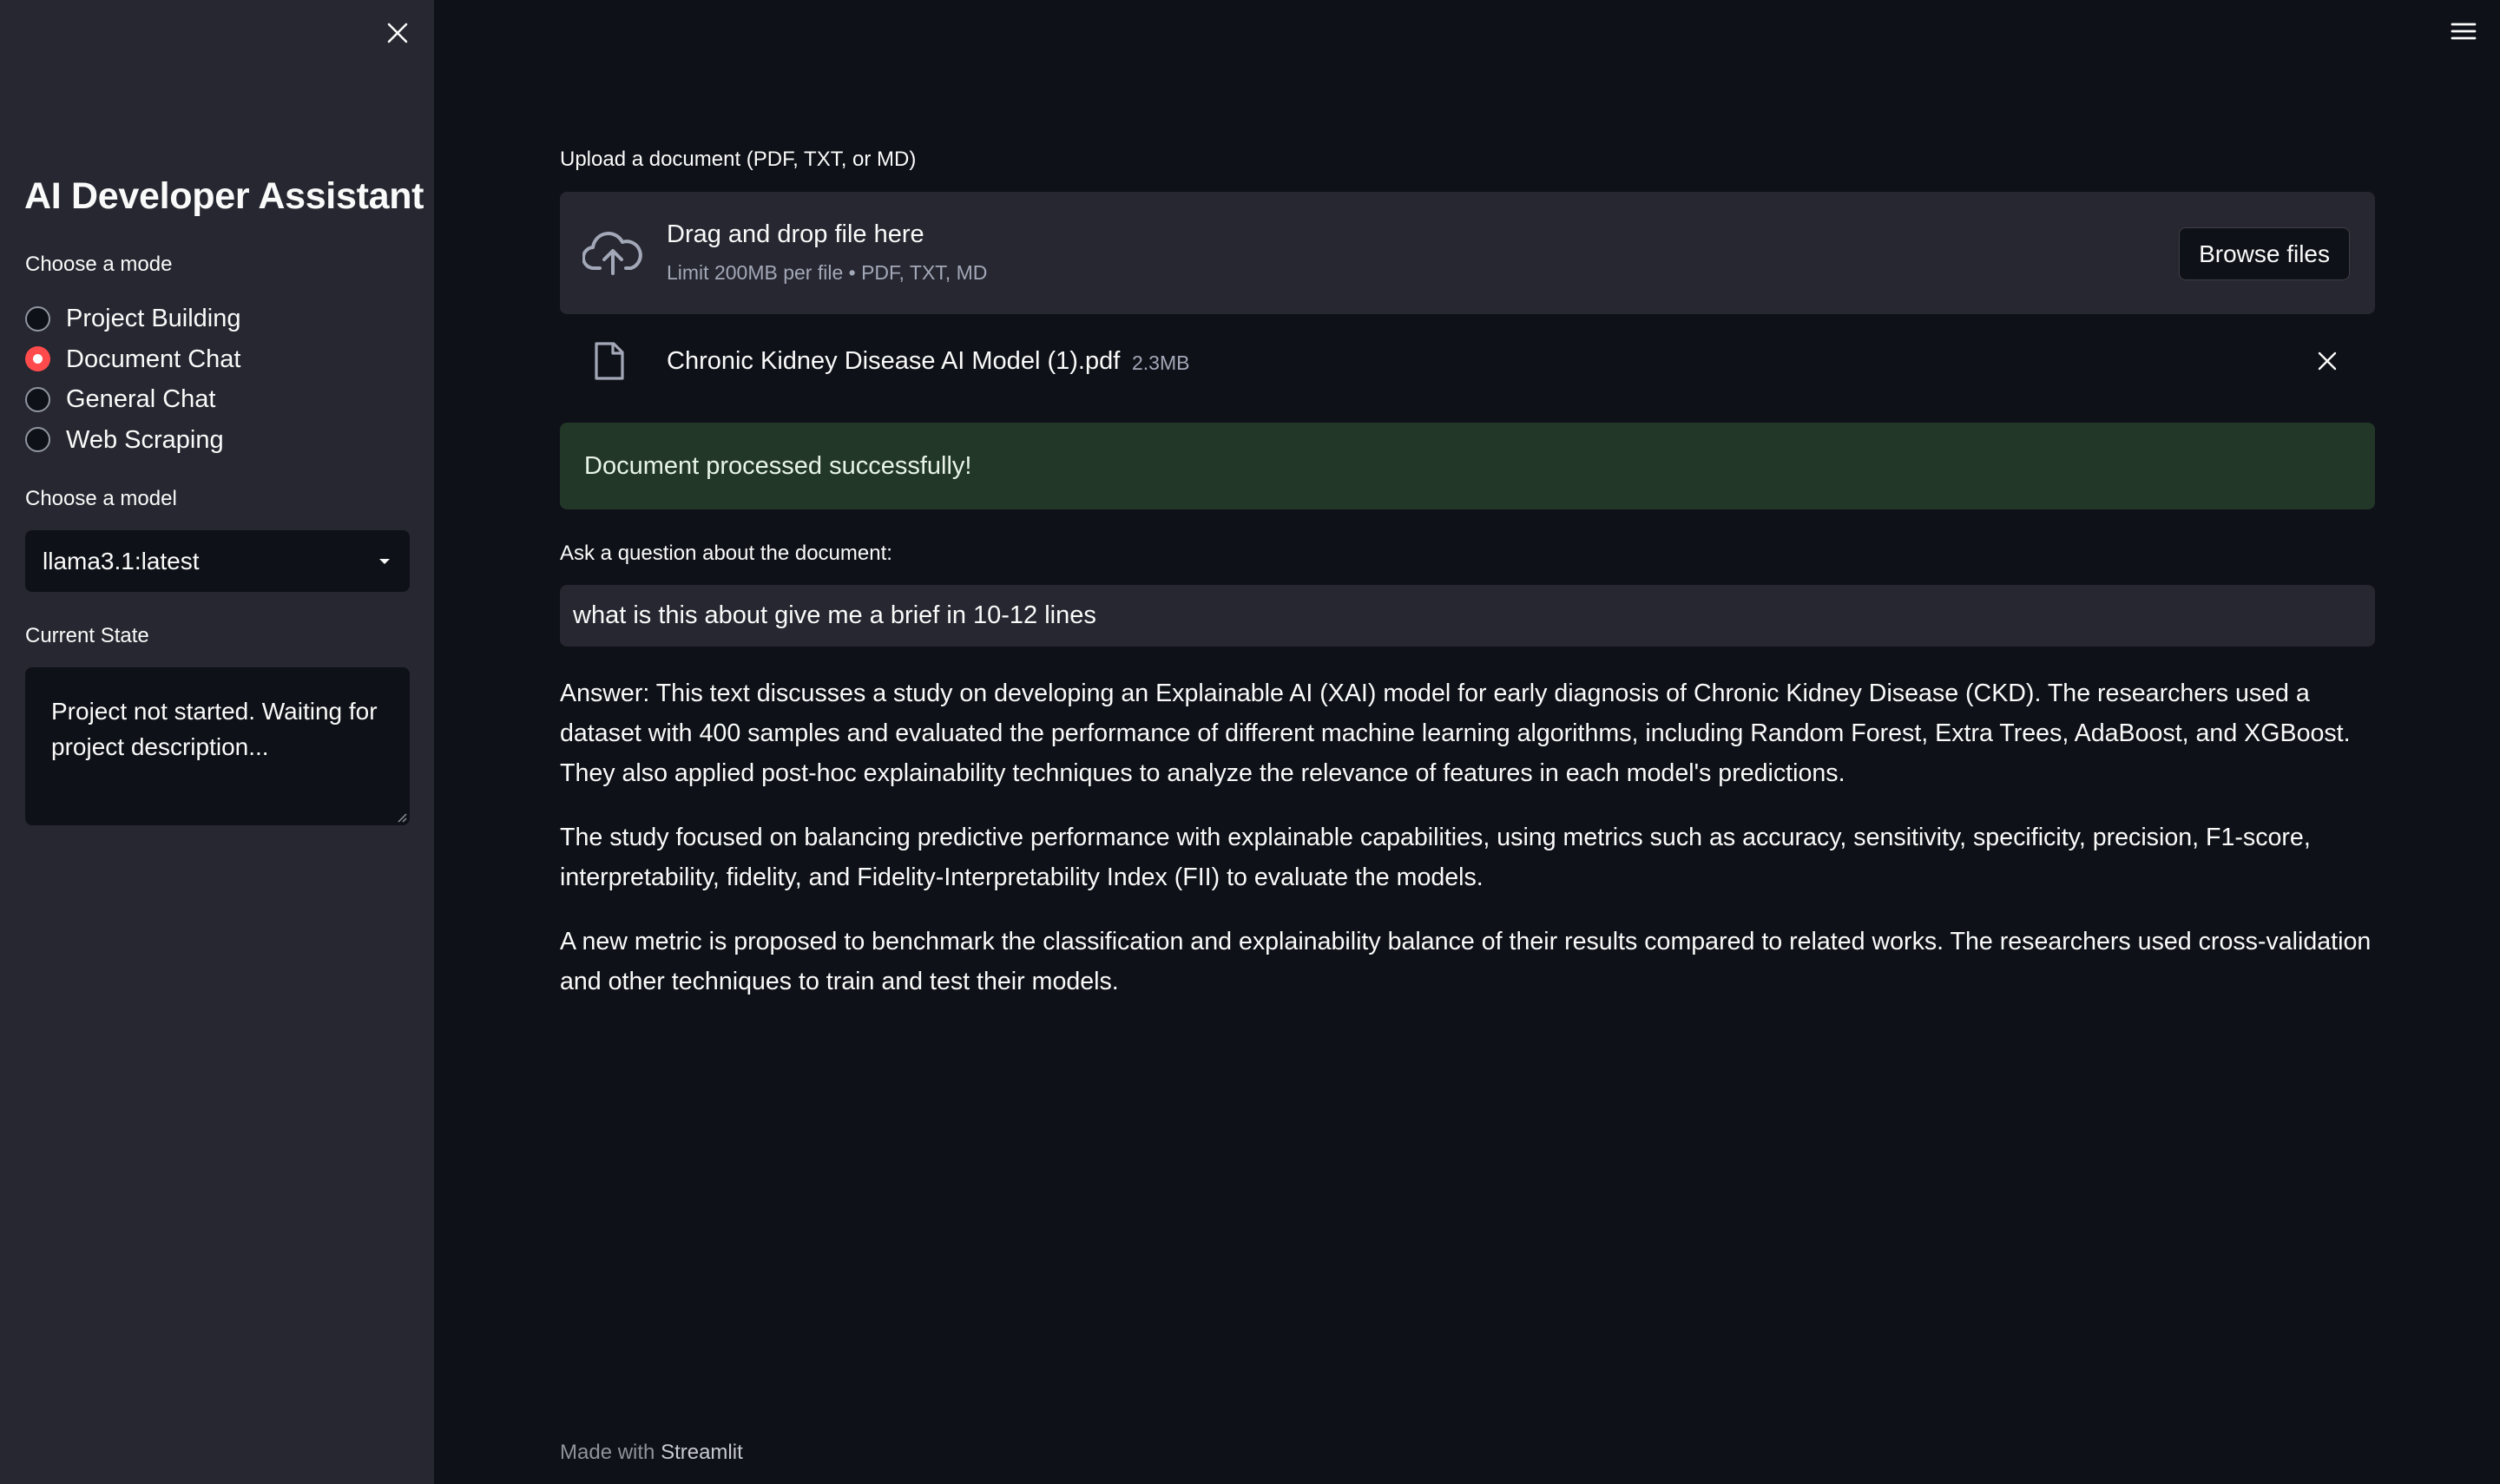 The image size is (2500, 1484). Describe the element at coordinates (101, 498) in the screenshot. I see `model-label: Choose a model` at that location.